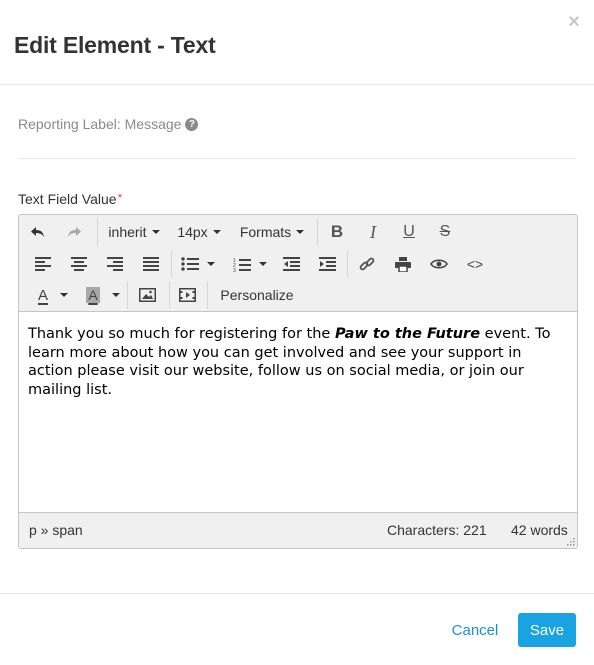  I want to click on italic-button: I, so click(373, 232).